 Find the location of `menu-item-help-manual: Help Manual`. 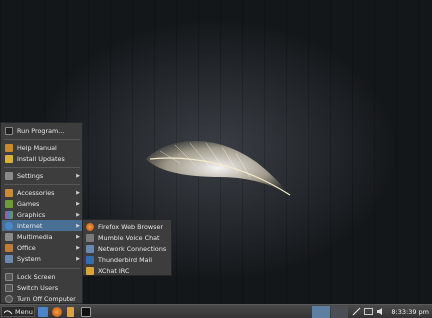

menu-item-help-manual: Help Manual is located at coordinates (42, 147).